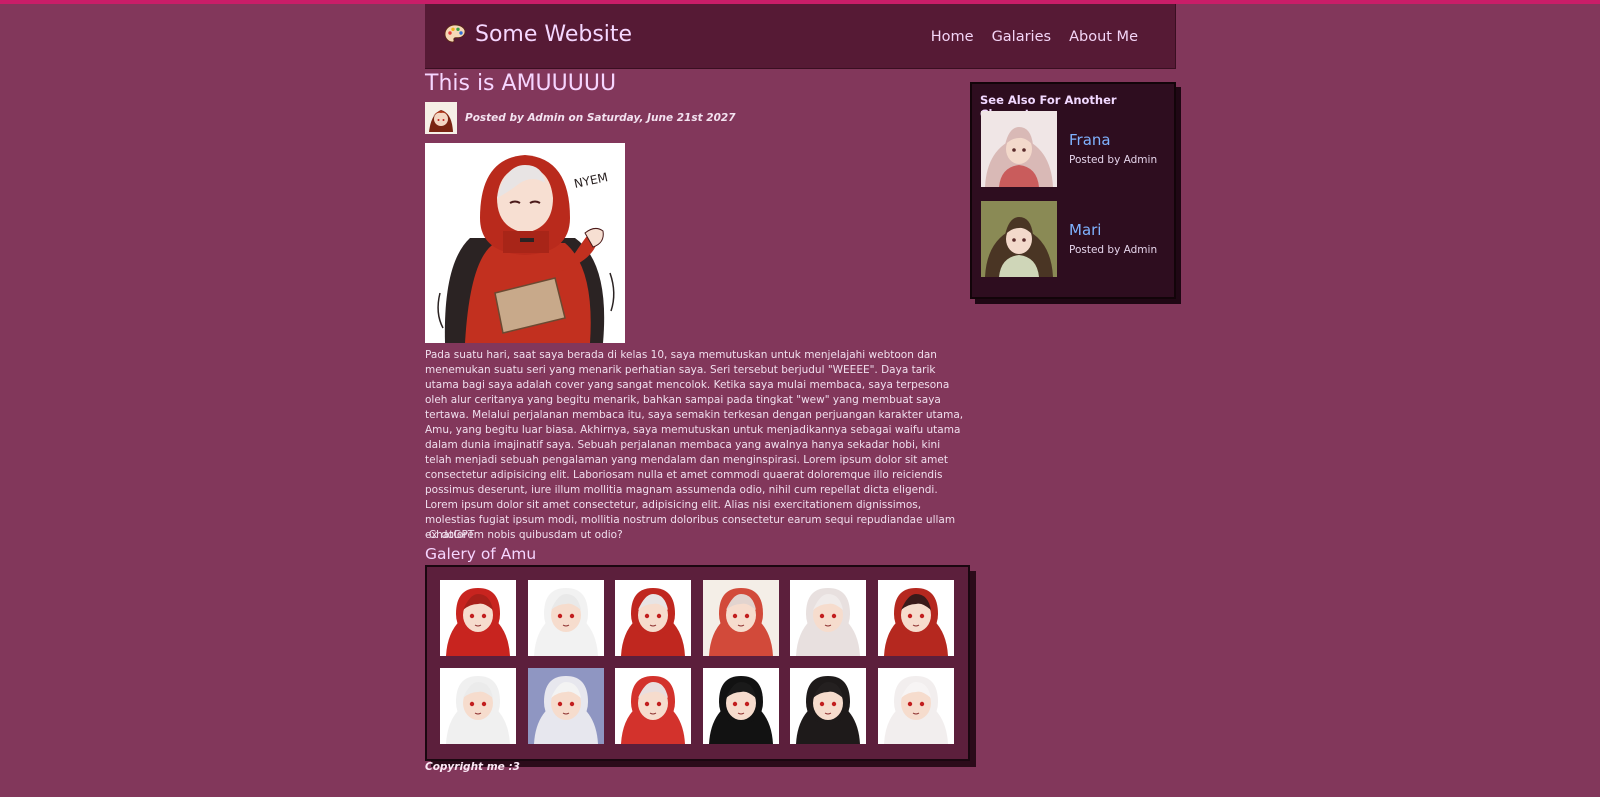  Describe the element at coordinates (1090, 140) in the screenshot. I see `related-name: Frana` at that location.